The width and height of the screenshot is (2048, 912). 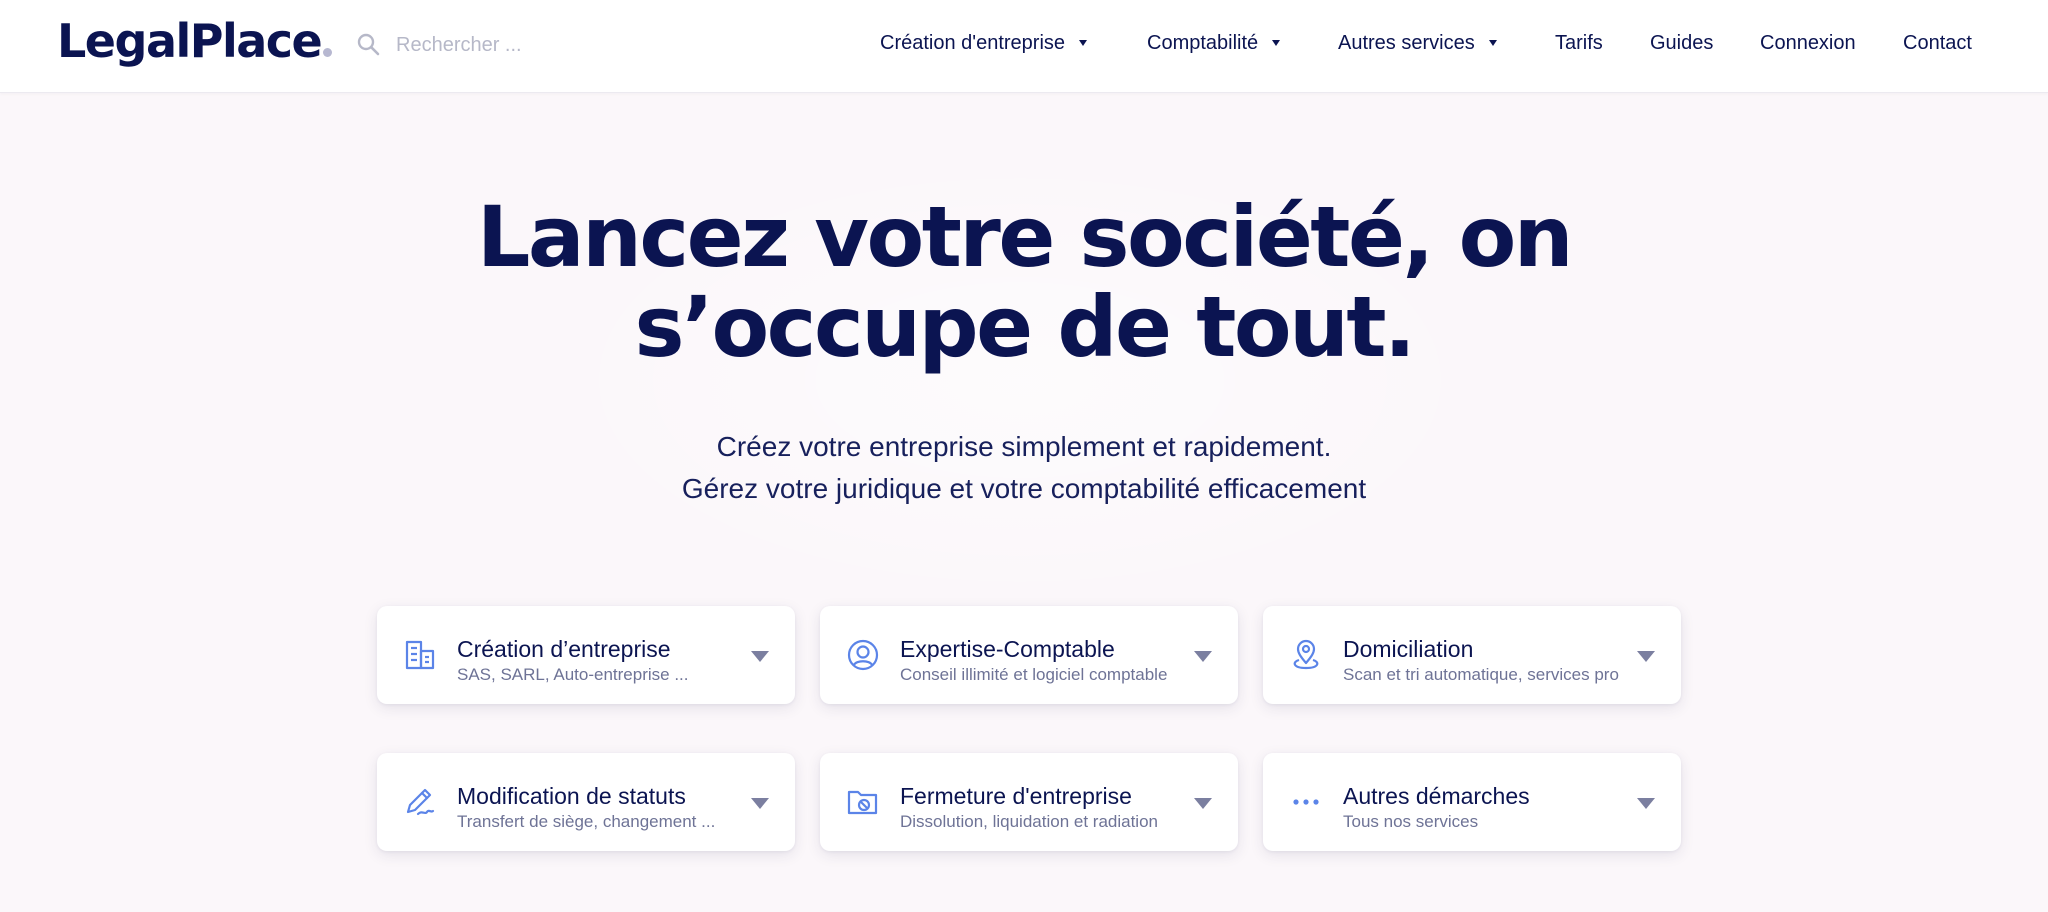 I want to click on nav-label: Autres services, so click(x=1406, y=43).